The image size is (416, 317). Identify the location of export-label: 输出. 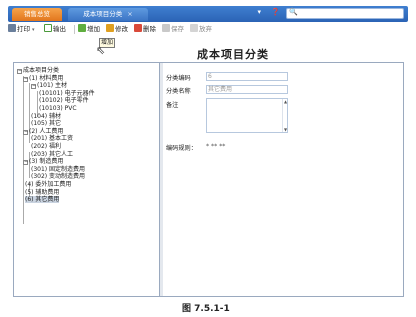
(59, 29).